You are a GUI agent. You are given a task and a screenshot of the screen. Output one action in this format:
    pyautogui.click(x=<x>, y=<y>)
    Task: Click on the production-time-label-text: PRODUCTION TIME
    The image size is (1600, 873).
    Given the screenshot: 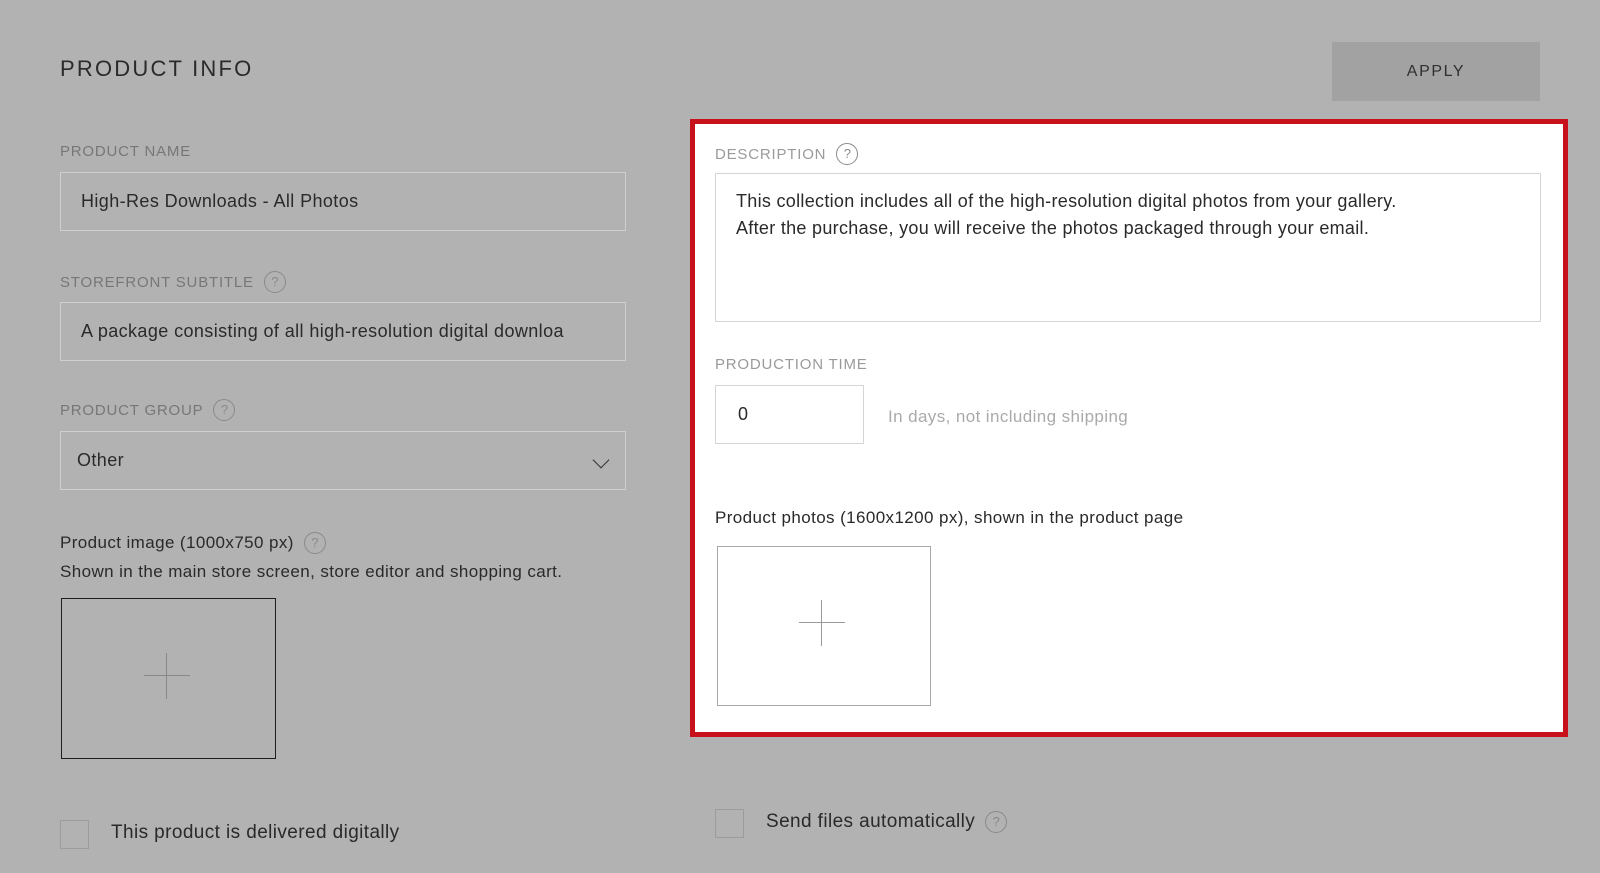 What is the action you would take?
    pyautogui.click(x=791, y=364)
    